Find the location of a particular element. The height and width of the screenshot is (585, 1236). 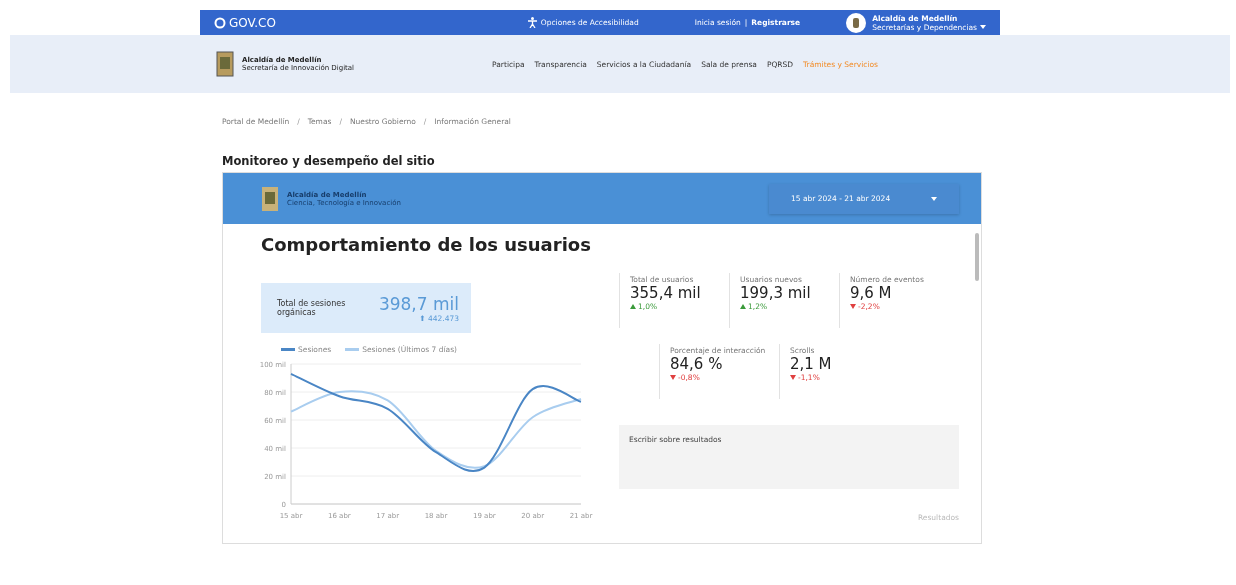

metric-value: 2,1 M is located at coordinates (811, 364).